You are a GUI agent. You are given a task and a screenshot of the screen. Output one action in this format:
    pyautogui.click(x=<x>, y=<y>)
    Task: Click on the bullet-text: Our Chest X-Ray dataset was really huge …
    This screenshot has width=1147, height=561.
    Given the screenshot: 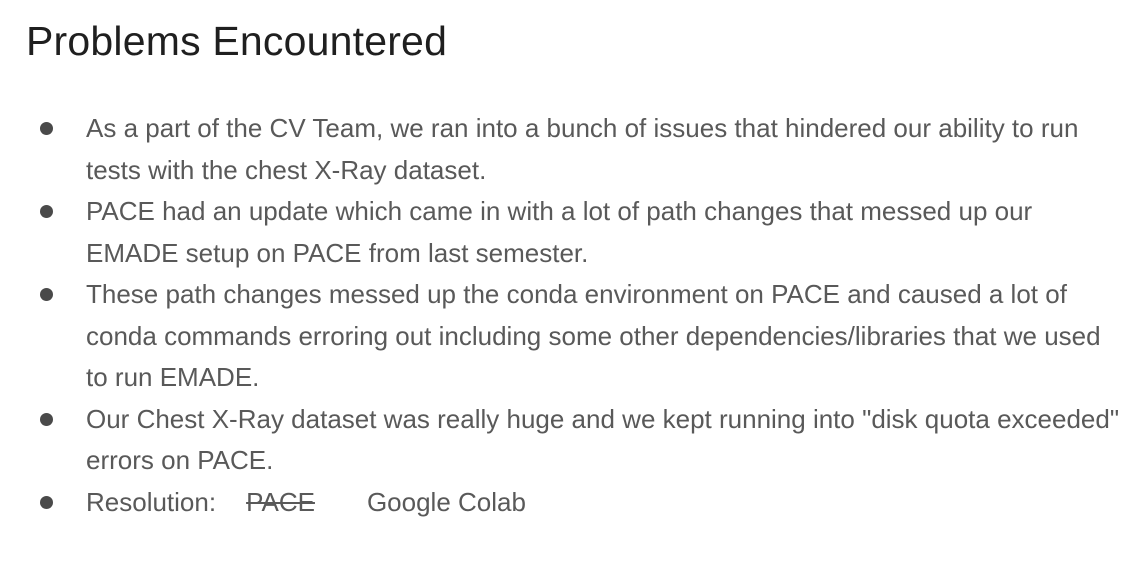 What is the action you would take?
    pyautogui.click(x=603, y=439)
    